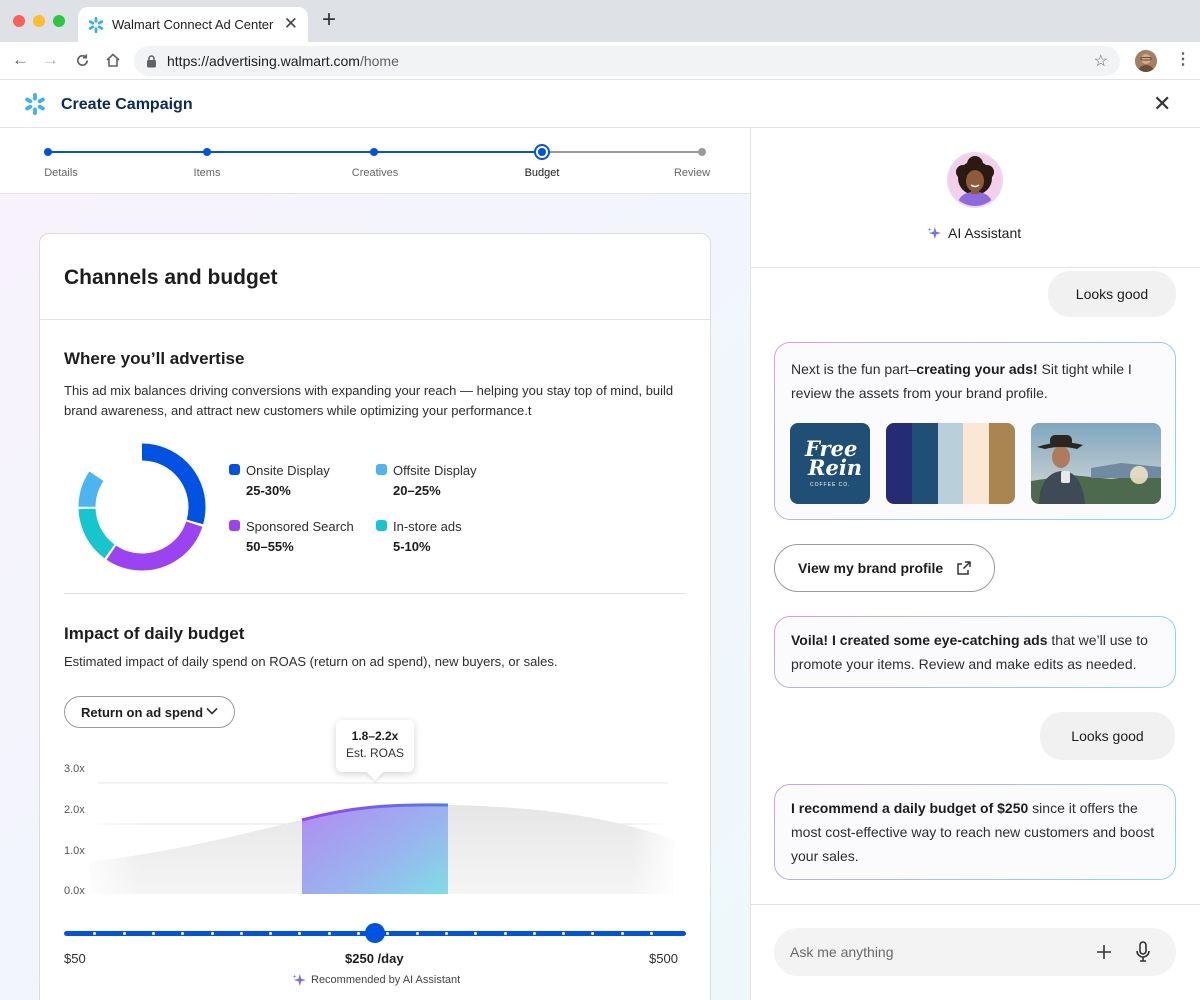  I want to click on browser-menu-icon: ⋮, so click(1183, 60).